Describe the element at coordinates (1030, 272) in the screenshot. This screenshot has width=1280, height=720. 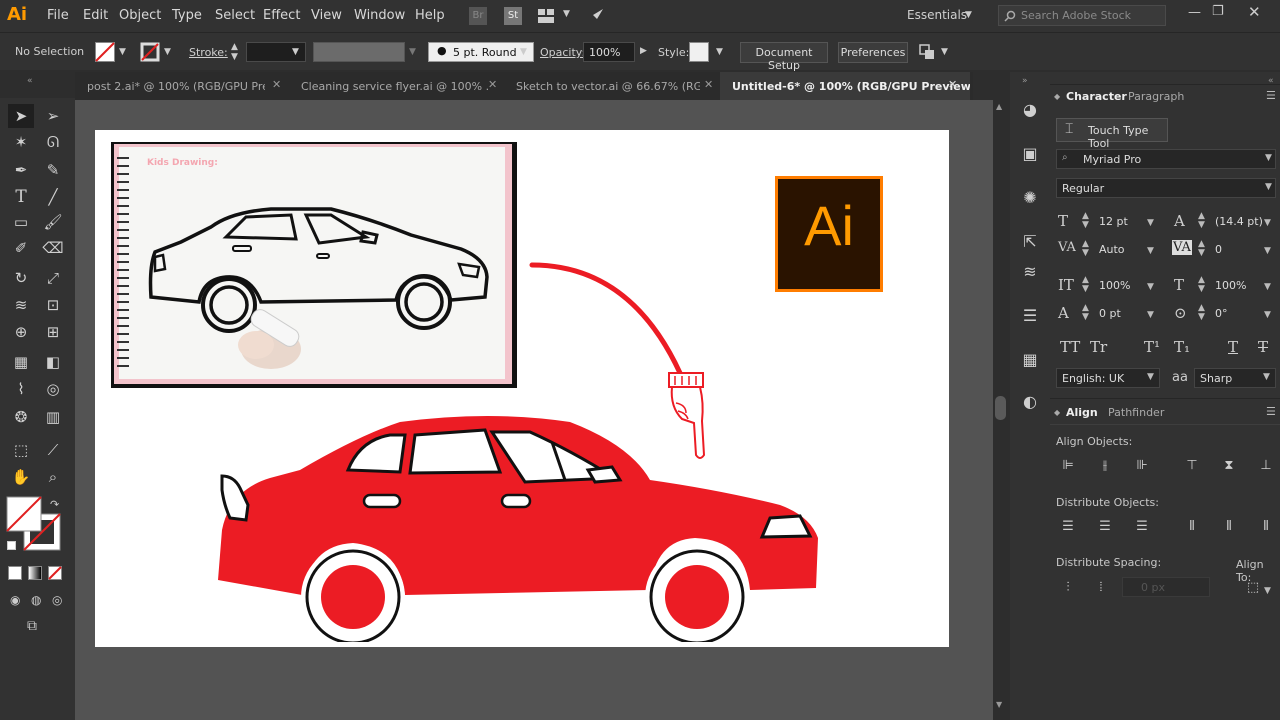
I see `layers-panel-icon: ≋` at that location.